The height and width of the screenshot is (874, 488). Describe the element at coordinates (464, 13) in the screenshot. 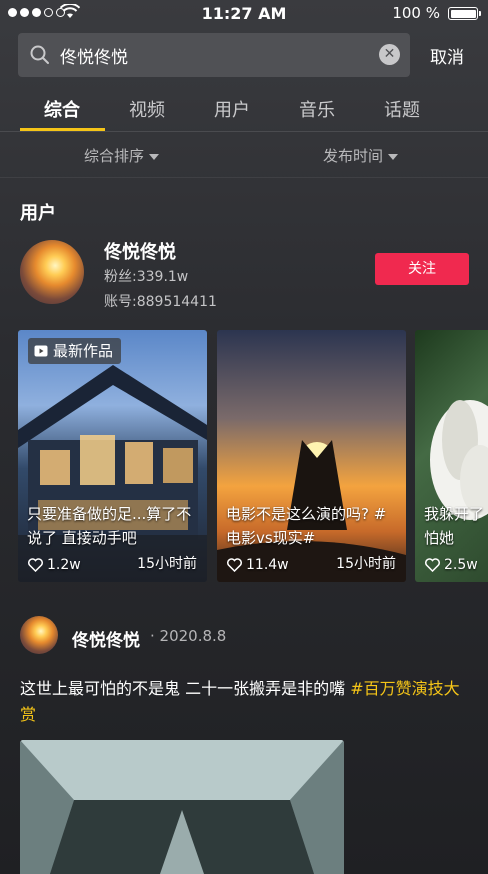

I see `battery-icon` at that location.